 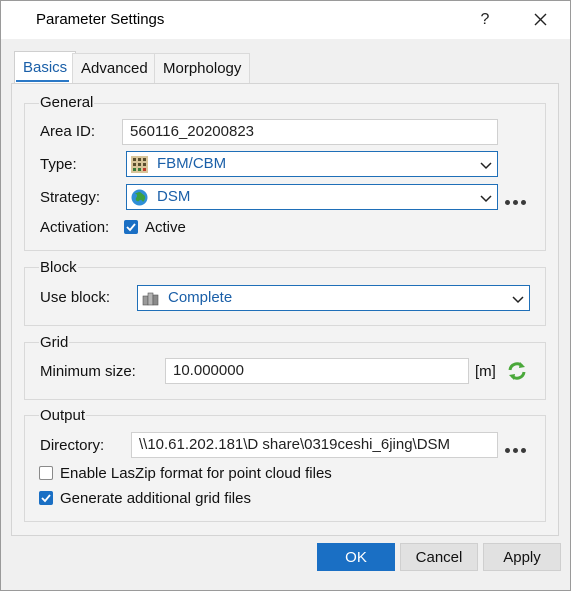 What do you see at coordinates (192, 163) in the screenshot?
I see `type-select-value: FBM/CBM` at bounding box center [192, 163].